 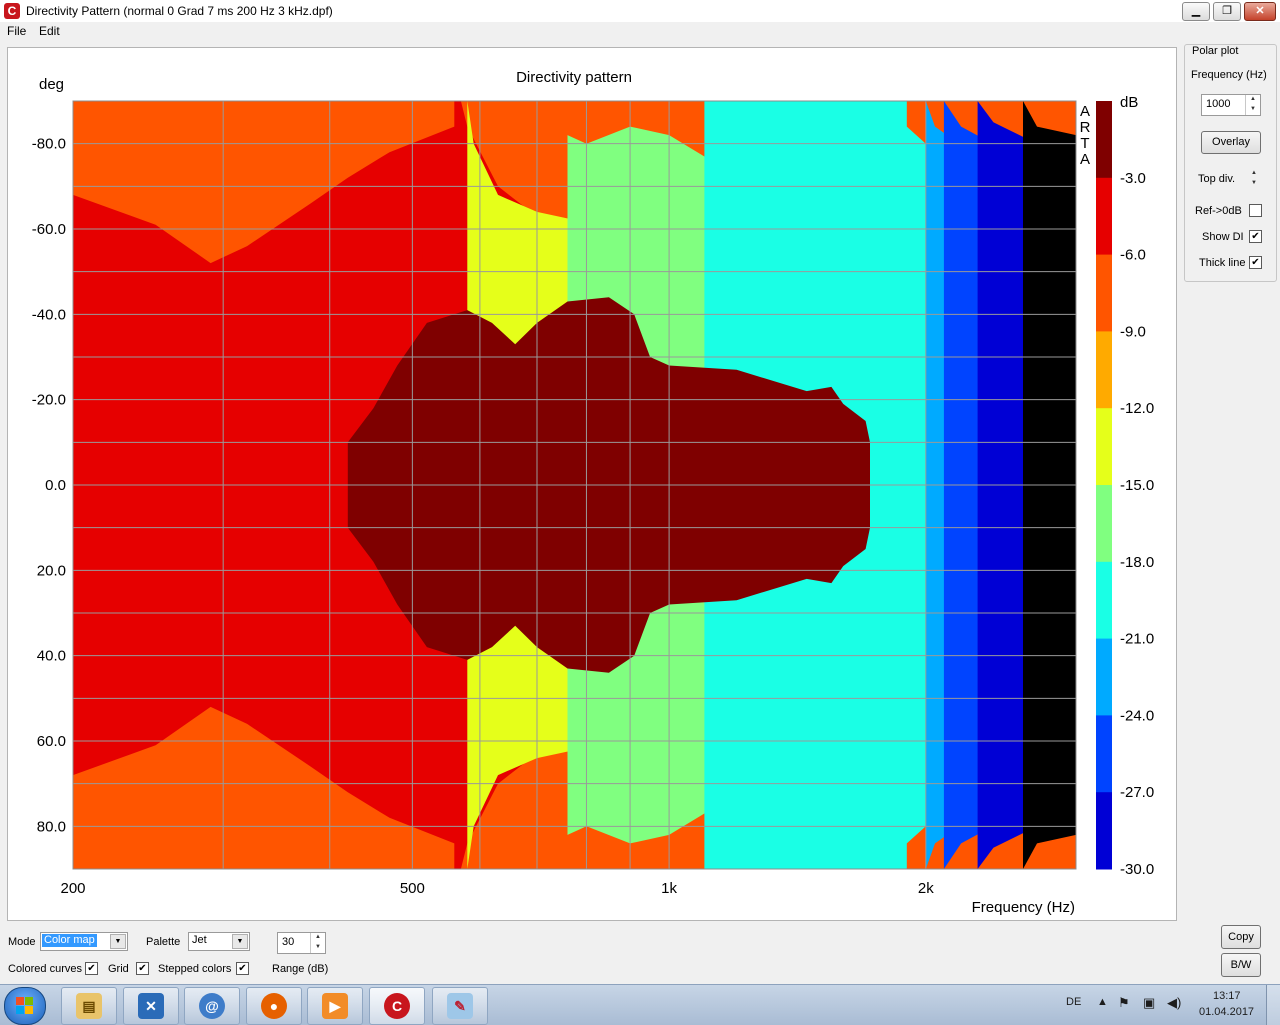 What do you see at coordinates (1073, 1002) in the screenshot?
I see `language-indicator: DE` at bounding box center [1073, 1002].